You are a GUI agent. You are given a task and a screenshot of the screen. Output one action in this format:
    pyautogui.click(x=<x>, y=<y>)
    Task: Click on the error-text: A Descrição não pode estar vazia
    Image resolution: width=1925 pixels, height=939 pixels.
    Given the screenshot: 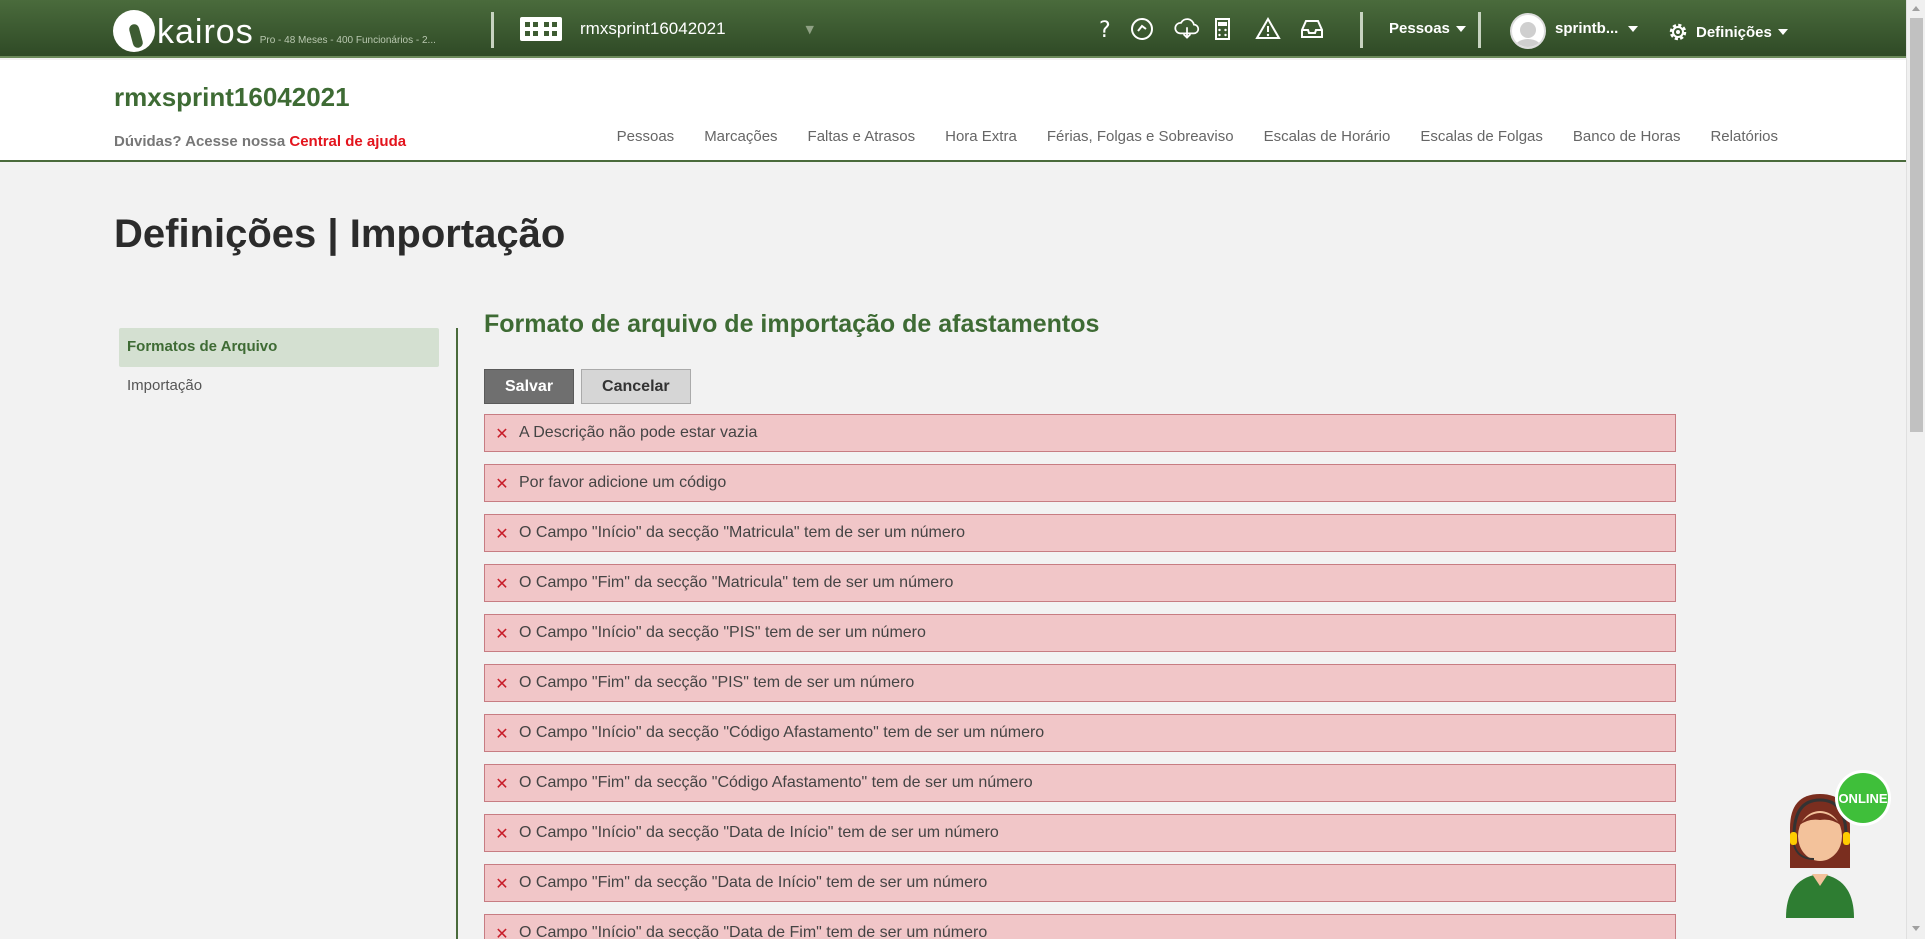 What is the action you would take?
    pyautogui.click(x=638, y=432)
    